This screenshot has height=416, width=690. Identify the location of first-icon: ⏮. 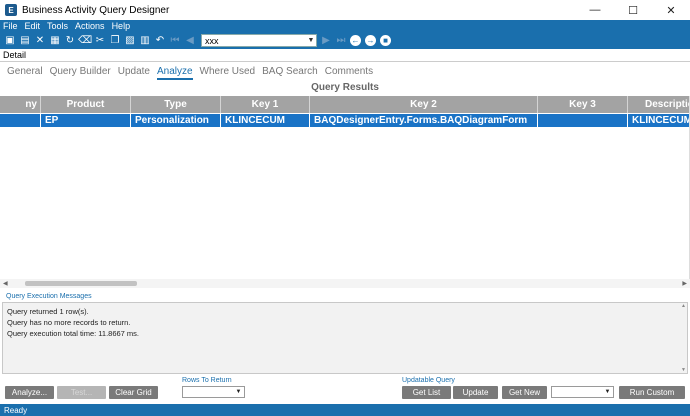
(175, 41).